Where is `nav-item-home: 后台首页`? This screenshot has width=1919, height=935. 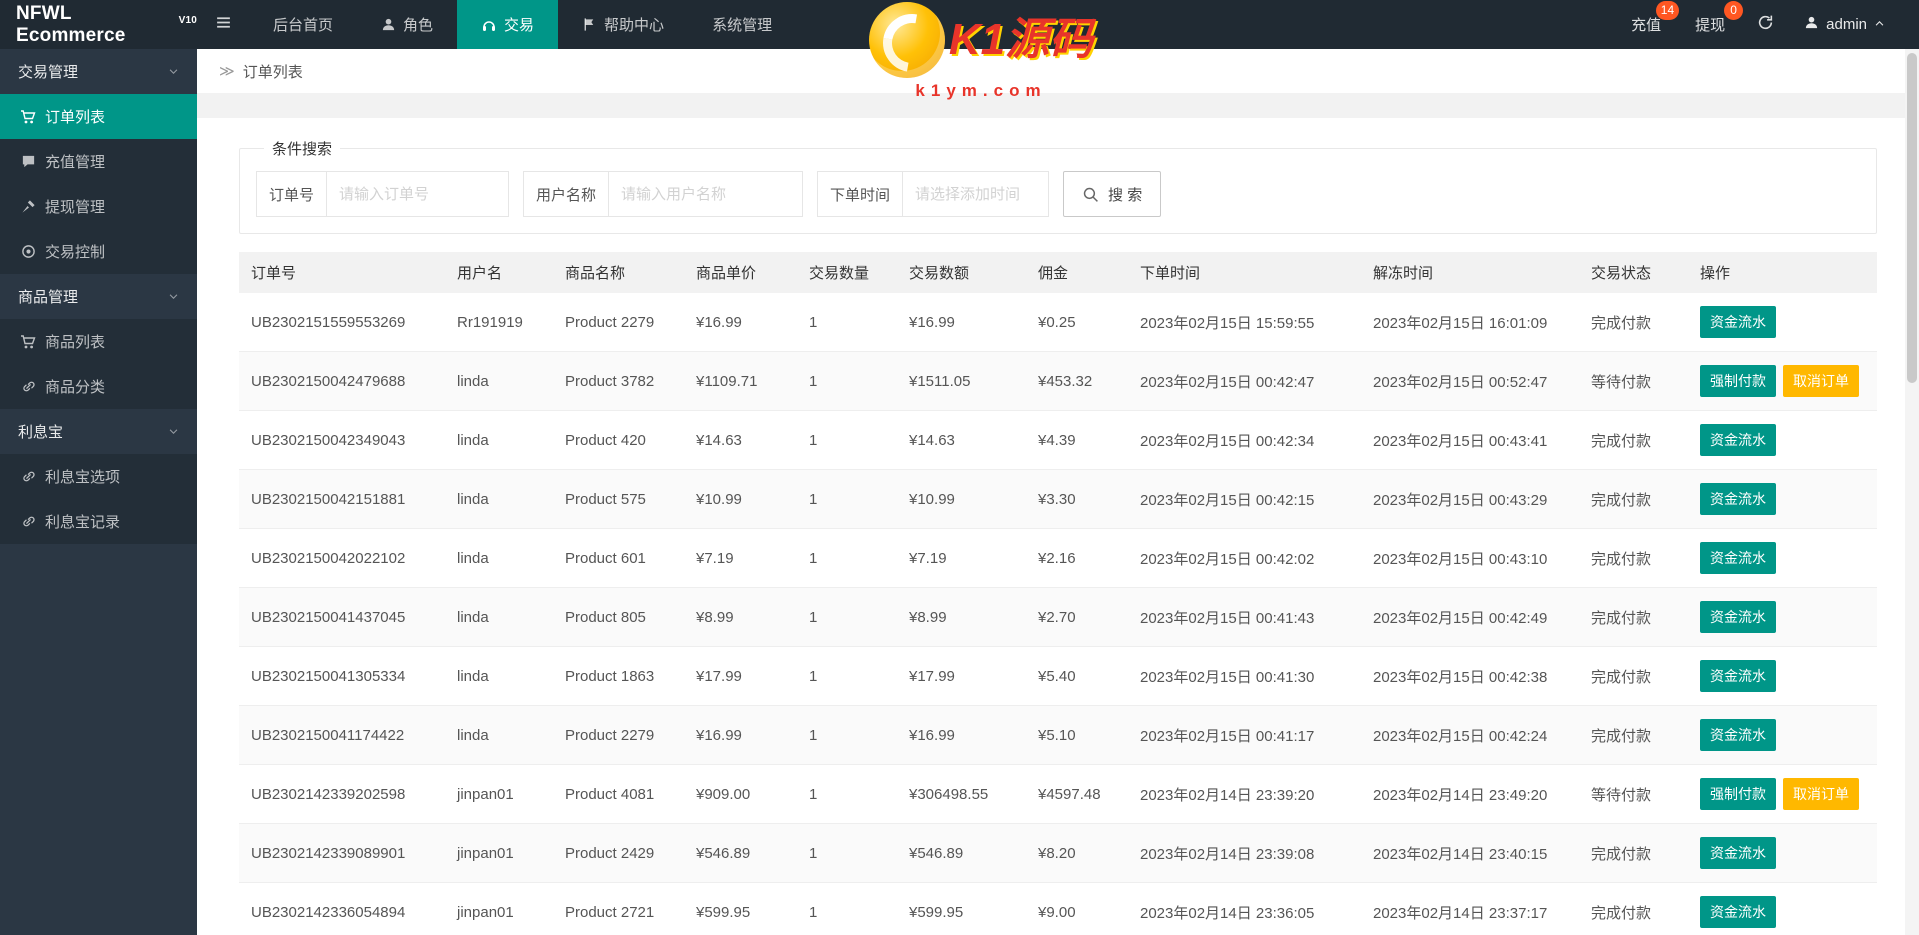 nav-item-home: 后台首页 is located at coordinates (303, 24).